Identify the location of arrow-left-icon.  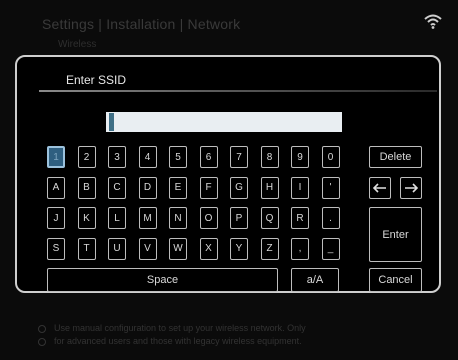
(379, 188).